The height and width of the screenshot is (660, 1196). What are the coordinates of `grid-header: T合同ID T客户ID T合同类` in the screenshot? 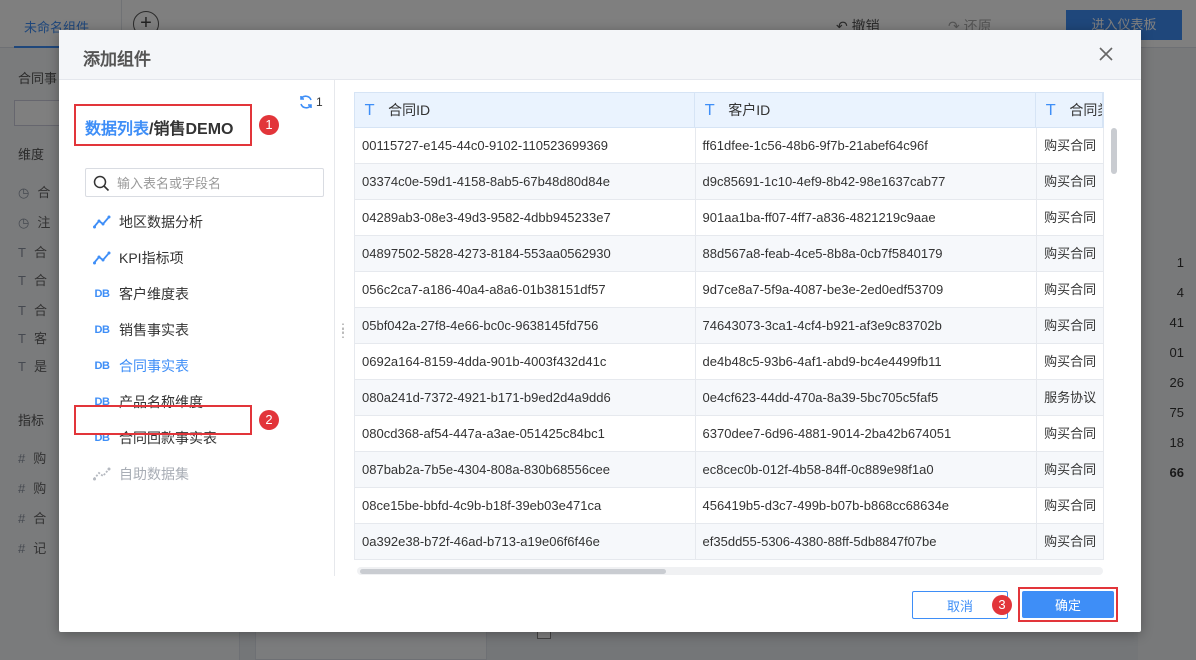 It's located at (729, 110).